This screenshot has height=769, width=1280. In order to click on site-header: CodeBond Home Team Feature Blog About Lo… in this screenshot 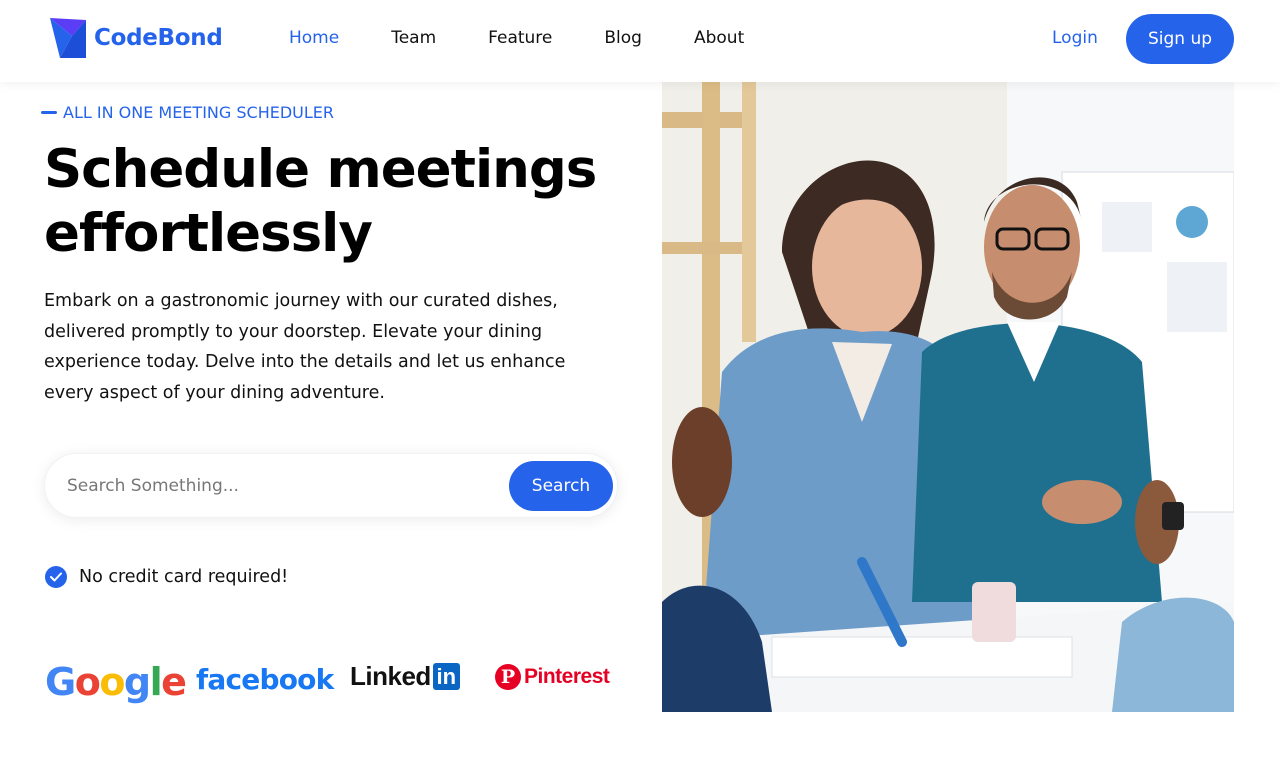, I will do `click(640, 41)`.